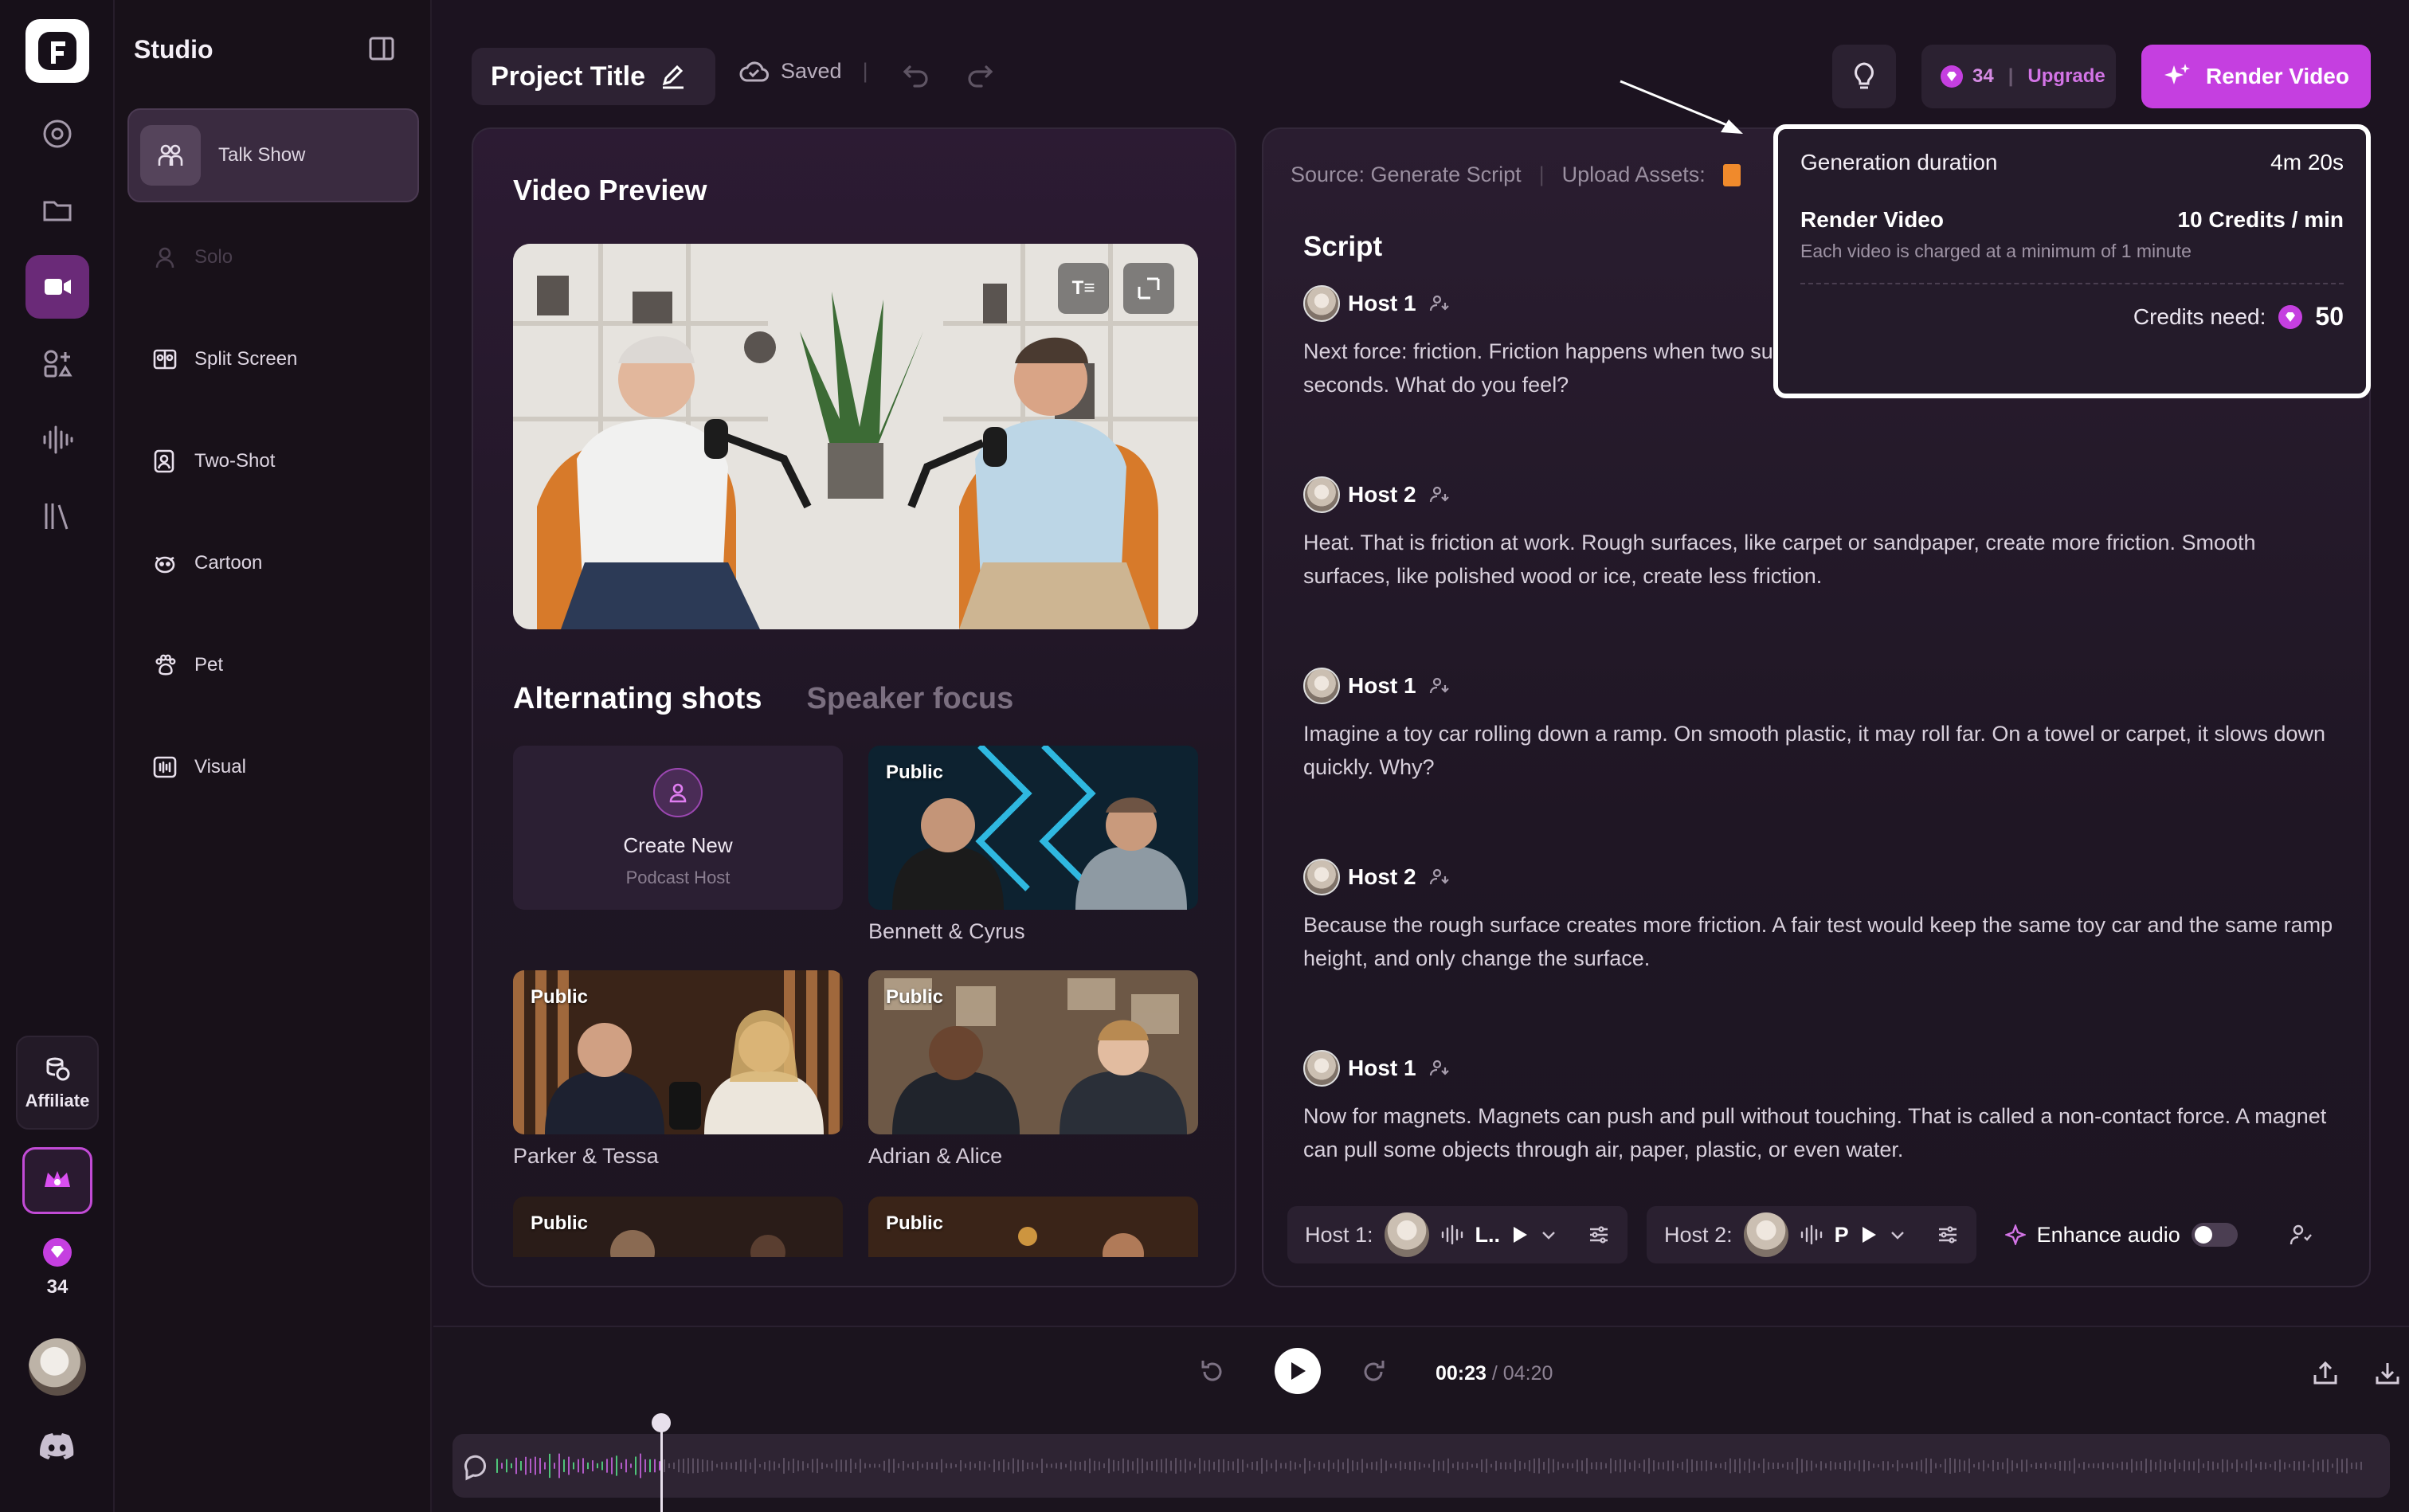 Image resolution: width=2409 pixels, height=1512 pixels. What do you see at coordinates (381, 49) in the screenshot?
I see `panel-toggle-icon` at bounding box center [381, 49].